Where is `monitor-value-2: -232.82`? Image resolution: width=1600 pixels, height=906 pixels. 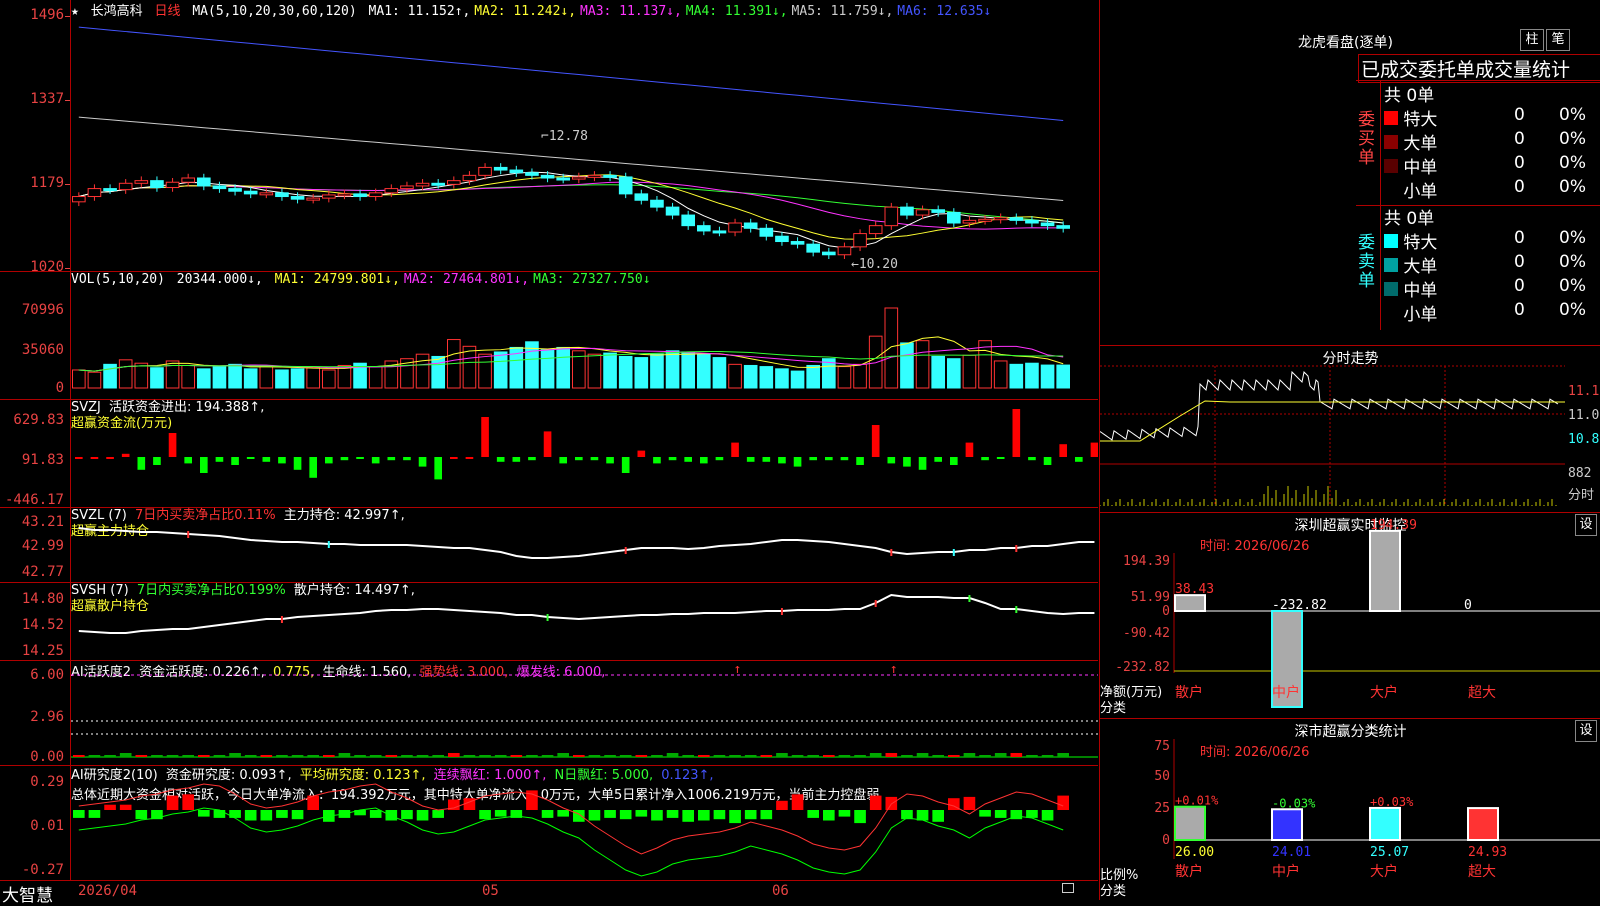
monitor-value-2: -232.82 is located at coordinates (1299, 605).